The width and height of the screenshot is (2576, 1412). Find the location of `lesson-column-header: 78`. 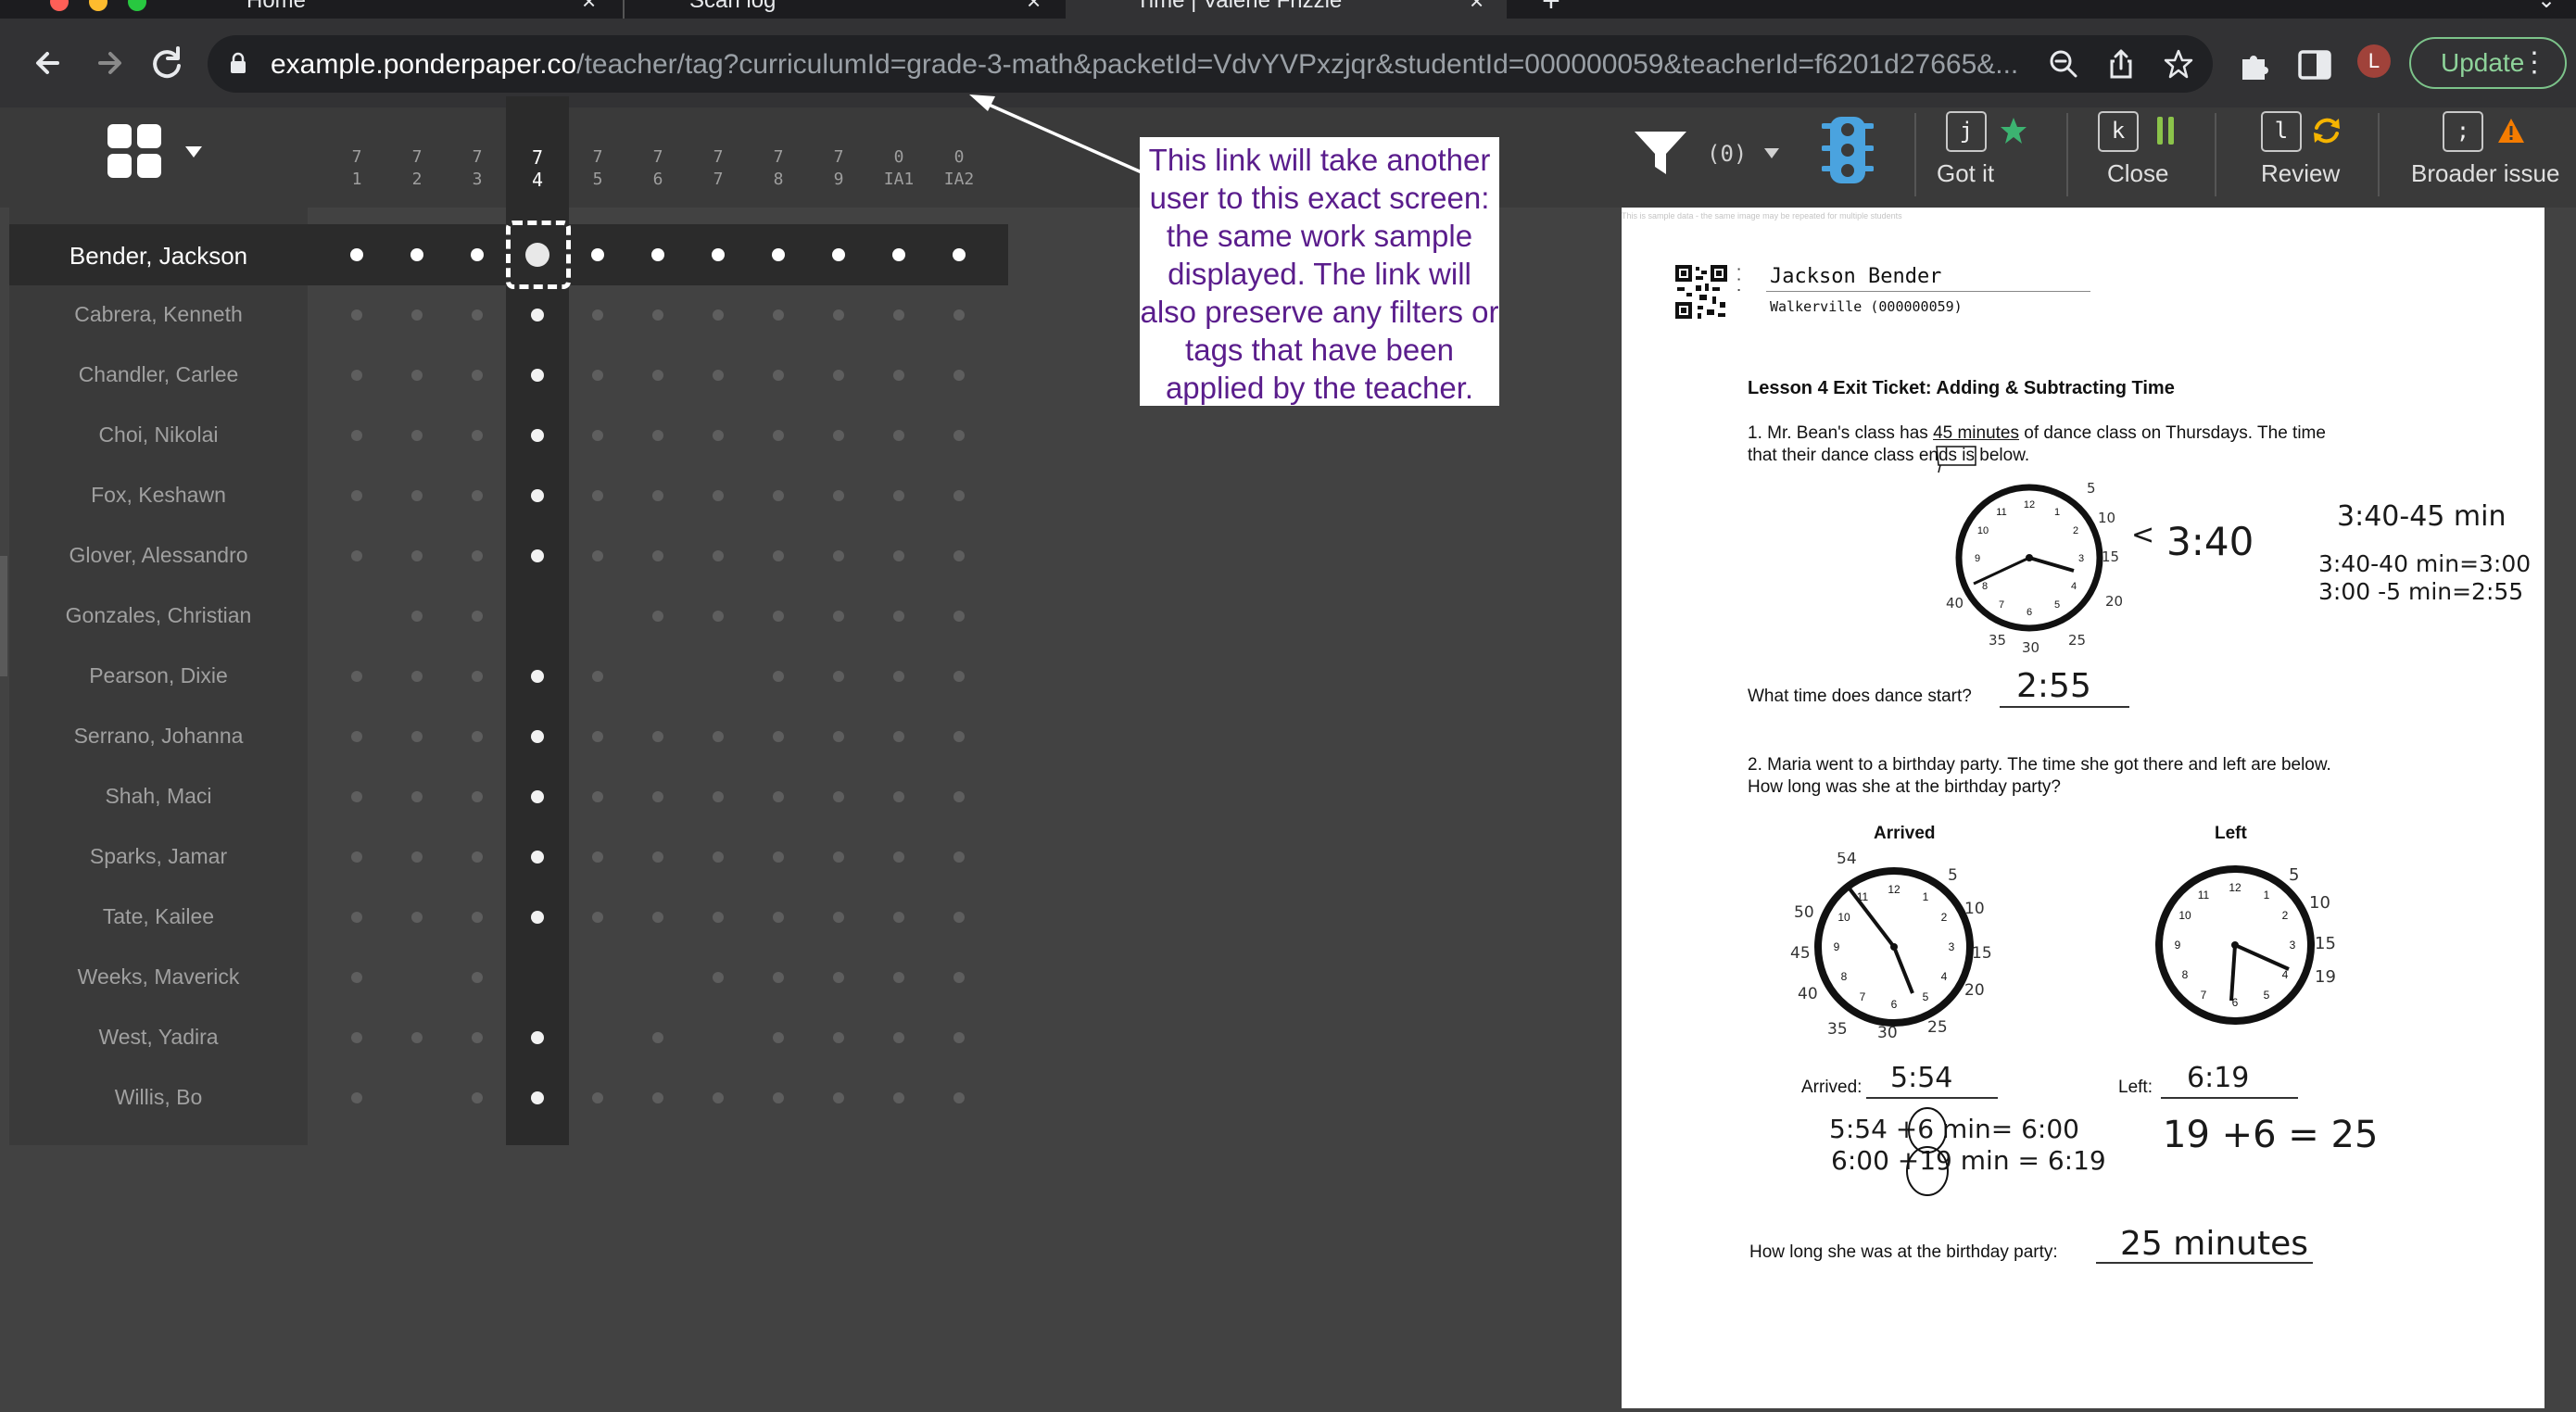

lesson-column-header: 78 is located at coordinates (778, 168).